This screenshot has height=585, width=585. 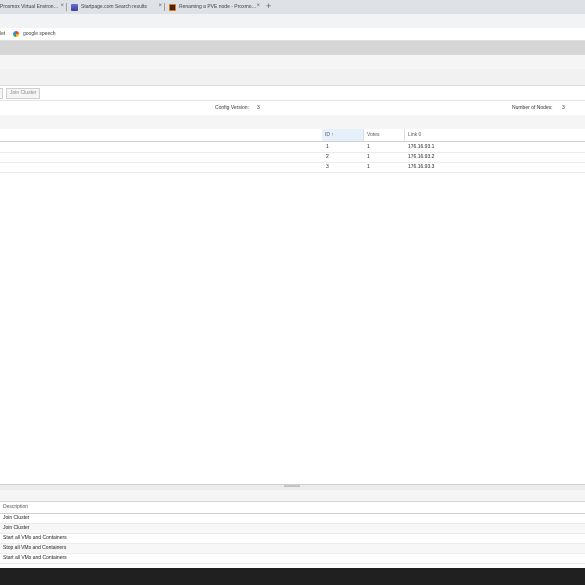 What do you see at coordinates (292, 48) in the screenshot?
I see `app-header` at bounding box center [292, 48].